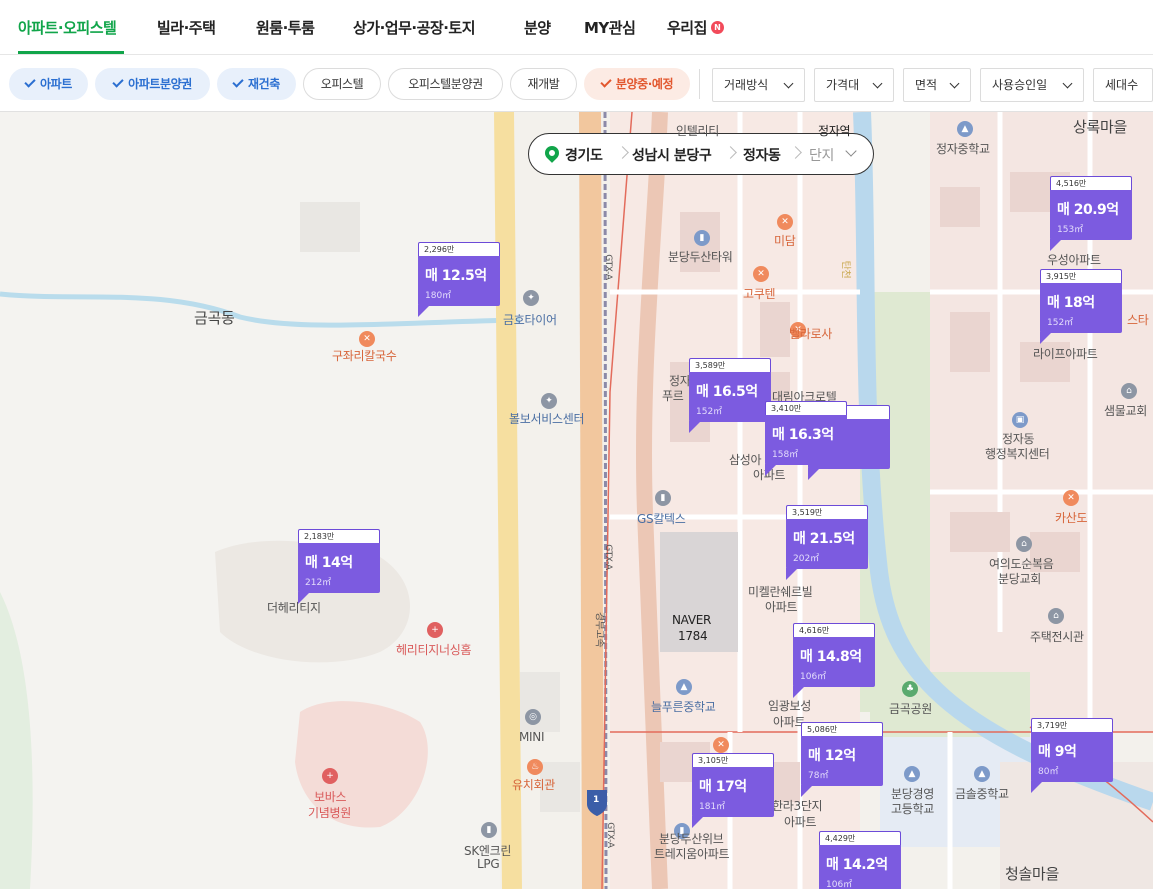 The height and width of the screenshot is (889, 1153). Describe the element at coordinates (1071, 303) in the screenshot. I see `marker-price: 매 18억` at that location.